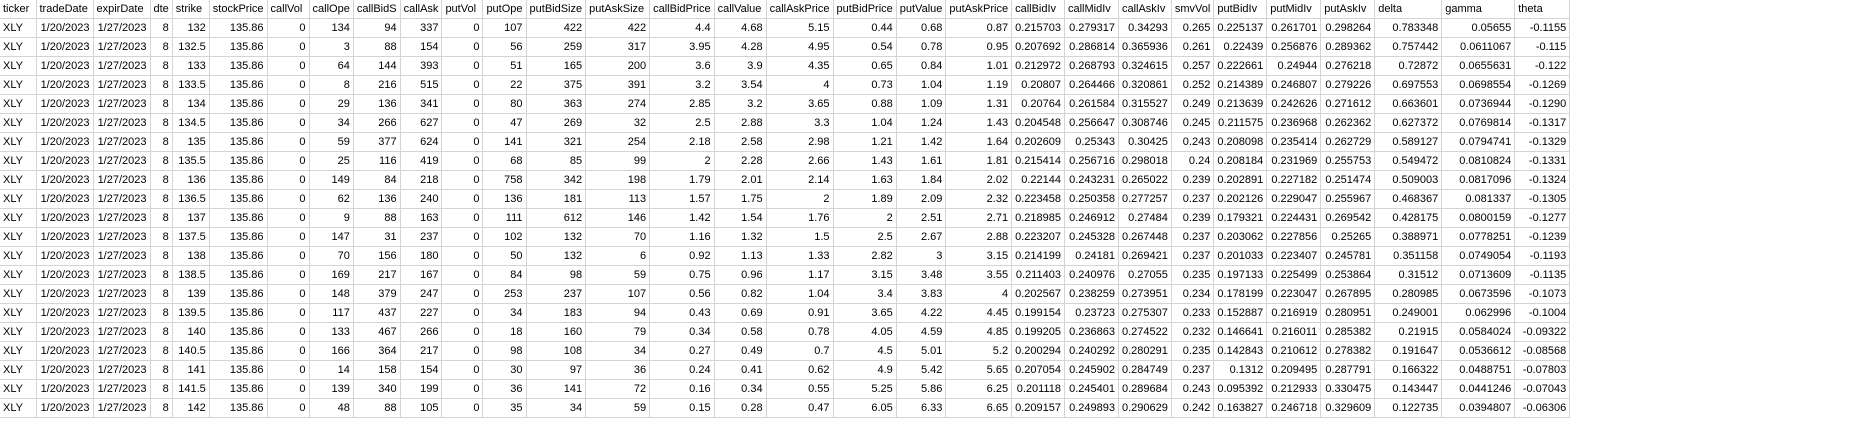  I want to click on cell-callBidSize: 94, so click(377, 28).